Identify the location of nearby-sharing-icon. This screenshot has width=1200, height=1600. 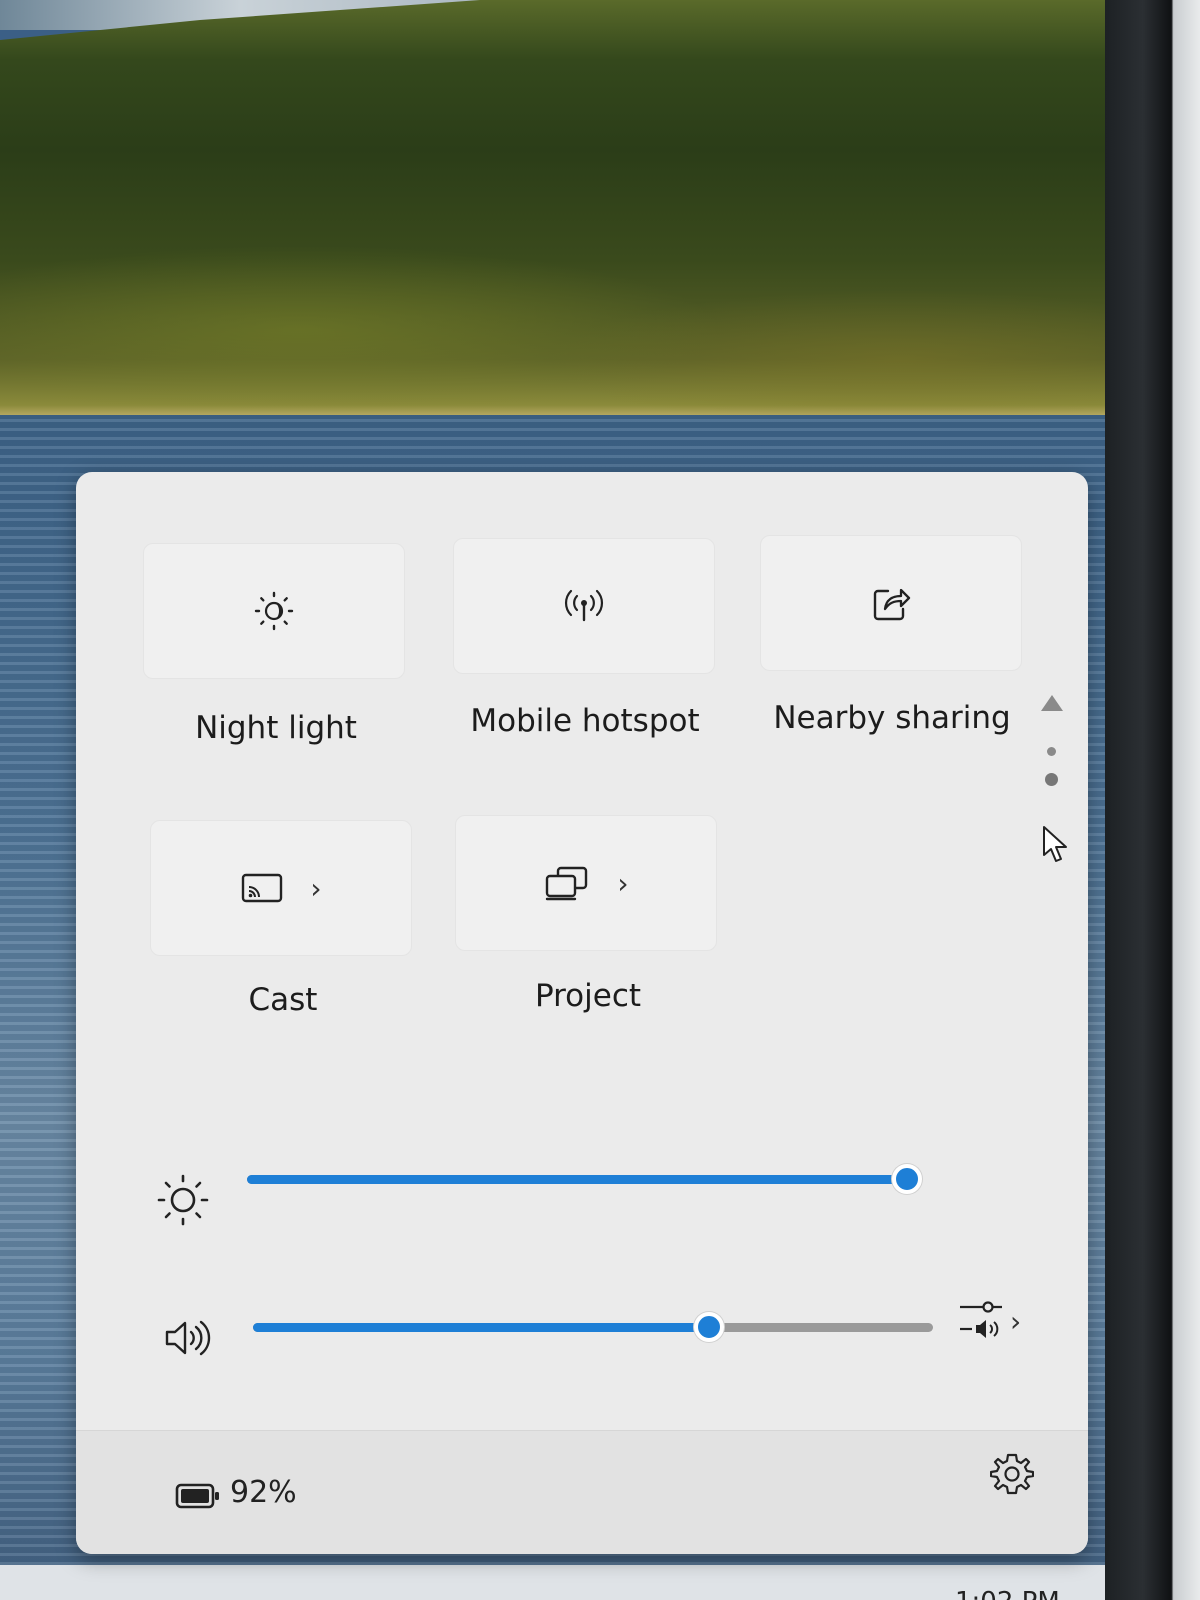
(891, 603).